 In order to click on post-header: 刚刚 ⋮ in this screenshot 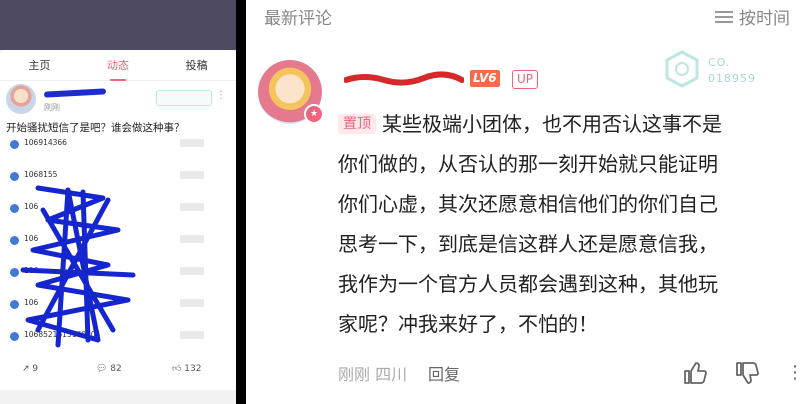, I will do `click(118, 99)`.